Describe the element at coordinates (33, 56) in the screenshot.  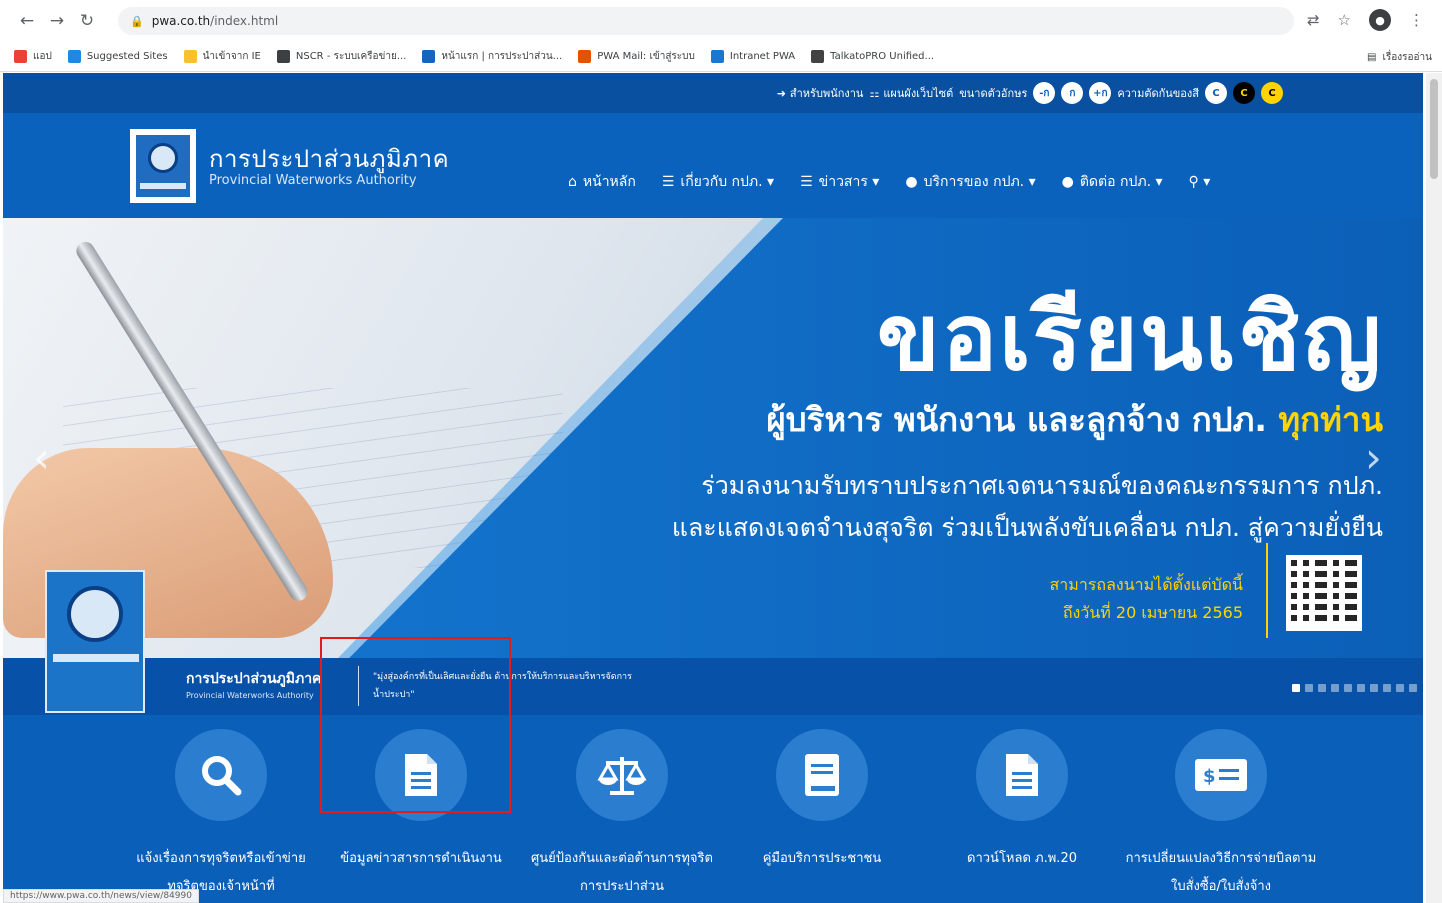
I see `bookmark-item: แอป` at that location.